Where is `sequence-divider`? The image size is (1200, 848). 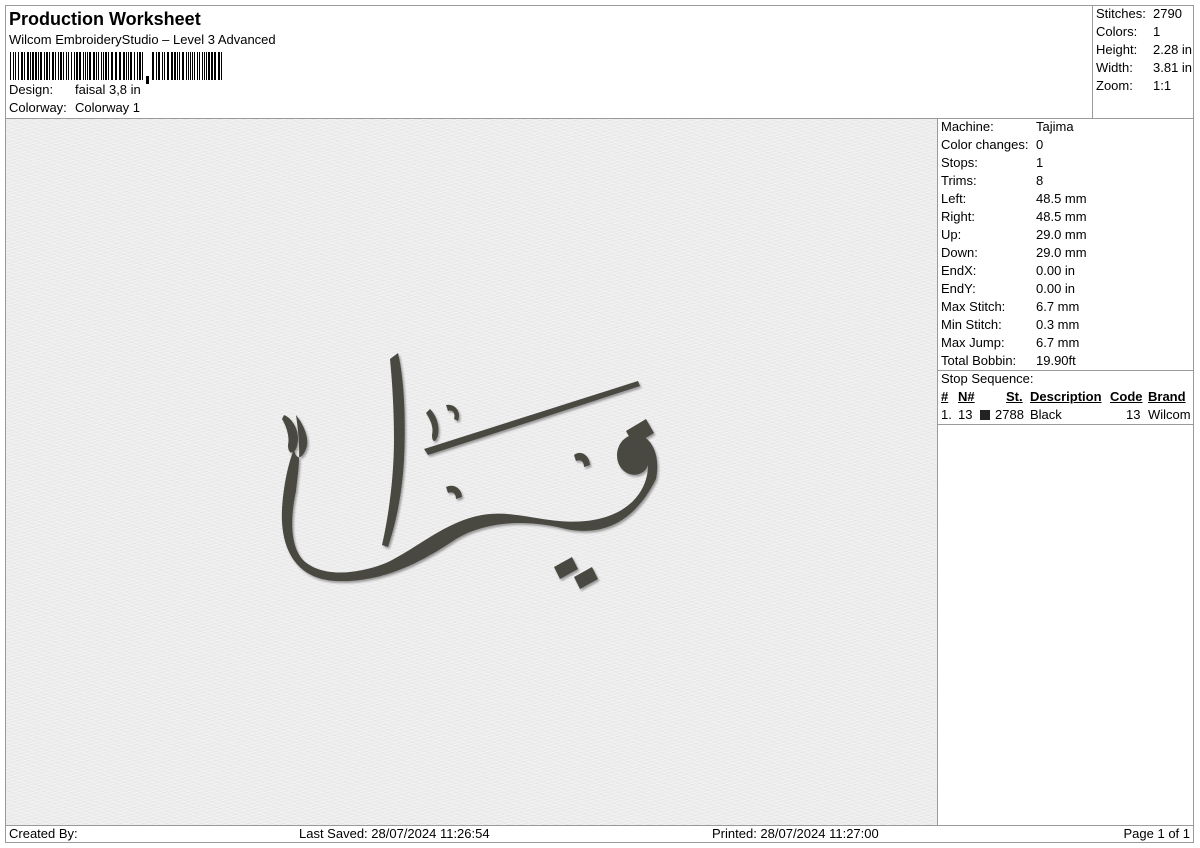 sequence-divider is located at coordinates (1065, 424).